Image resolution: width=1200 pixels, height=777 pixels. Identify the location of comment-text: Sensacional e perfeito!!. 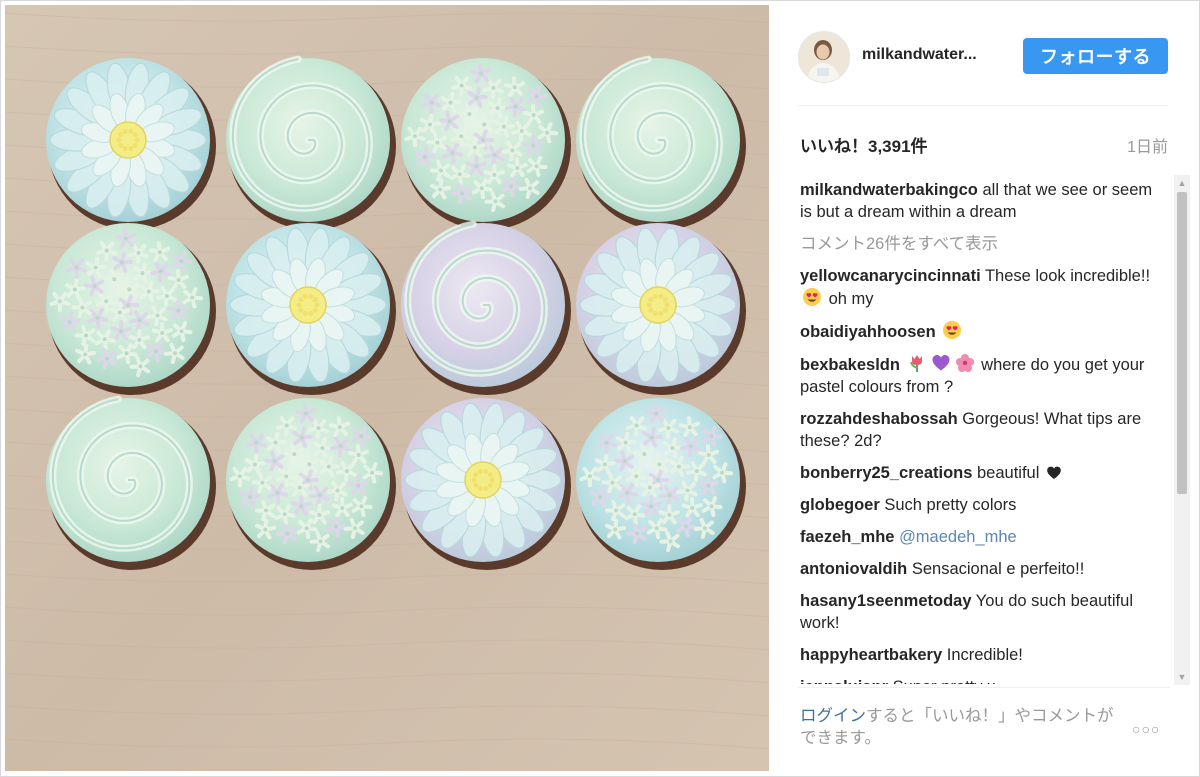
(996, 569).